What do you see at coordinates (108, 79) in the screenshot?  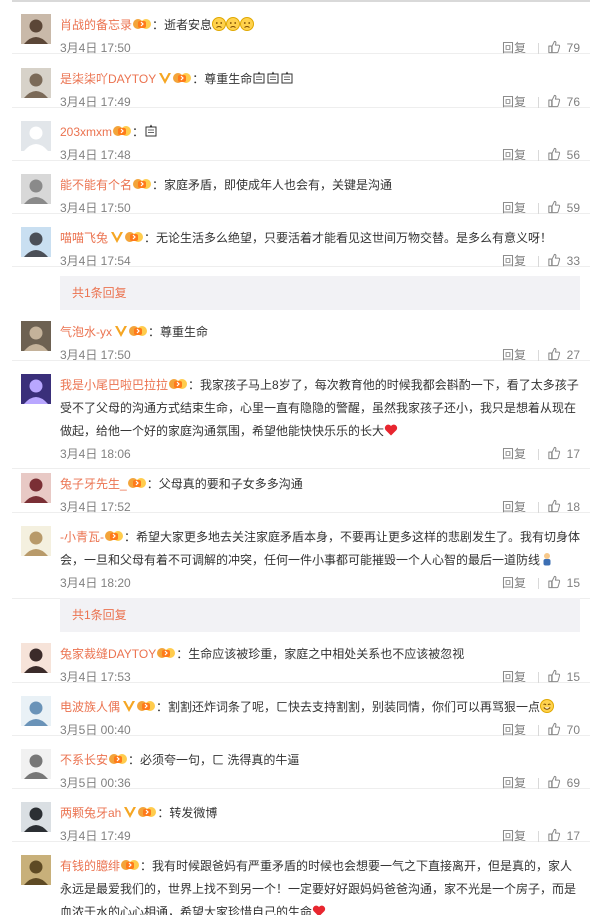 I see `username-link: 是柒柒吖DAYTOY` at bounding box center [108, 79].